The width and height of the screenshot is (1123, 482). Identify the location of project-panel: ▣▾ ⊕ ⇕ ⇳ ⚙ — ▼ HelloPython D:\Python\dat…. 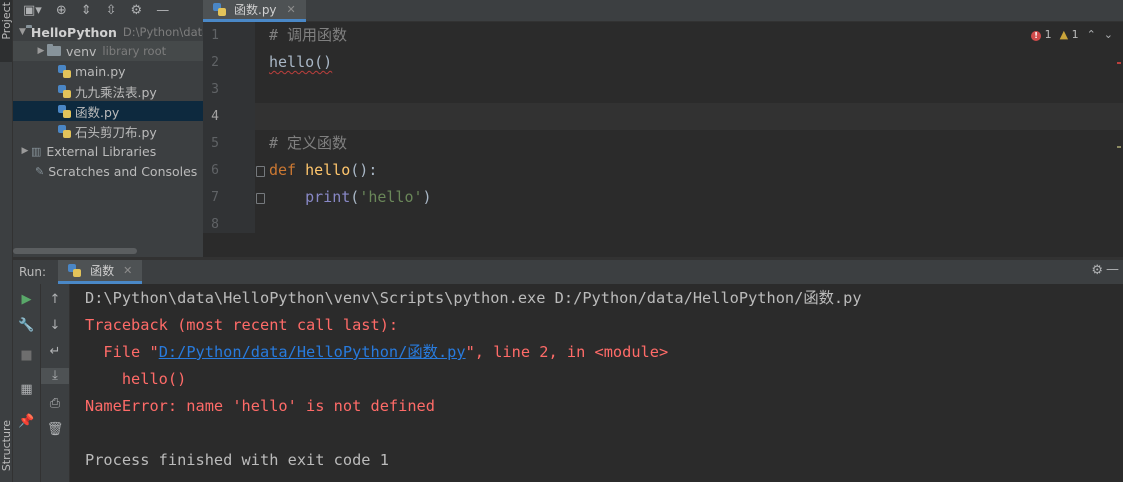
(108, 128).